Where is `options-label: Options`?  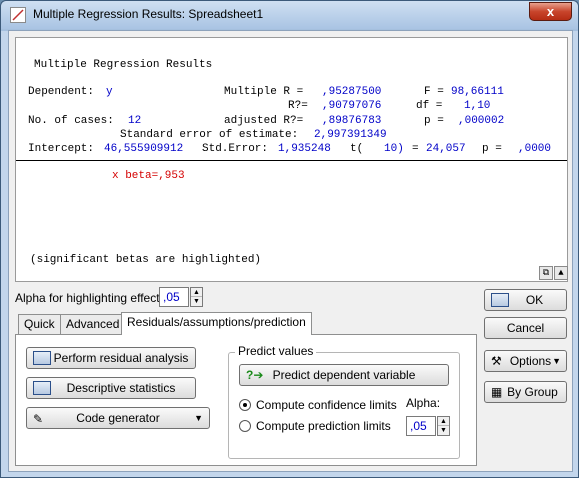
options-label: Options is located at coordinates (530, 361).